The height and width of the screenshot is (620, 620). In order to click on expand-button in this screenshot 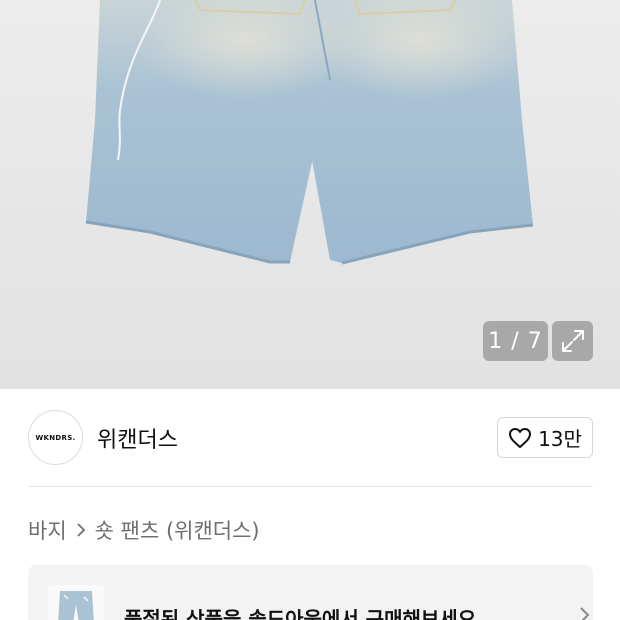, I will do `click(572, 341)`.